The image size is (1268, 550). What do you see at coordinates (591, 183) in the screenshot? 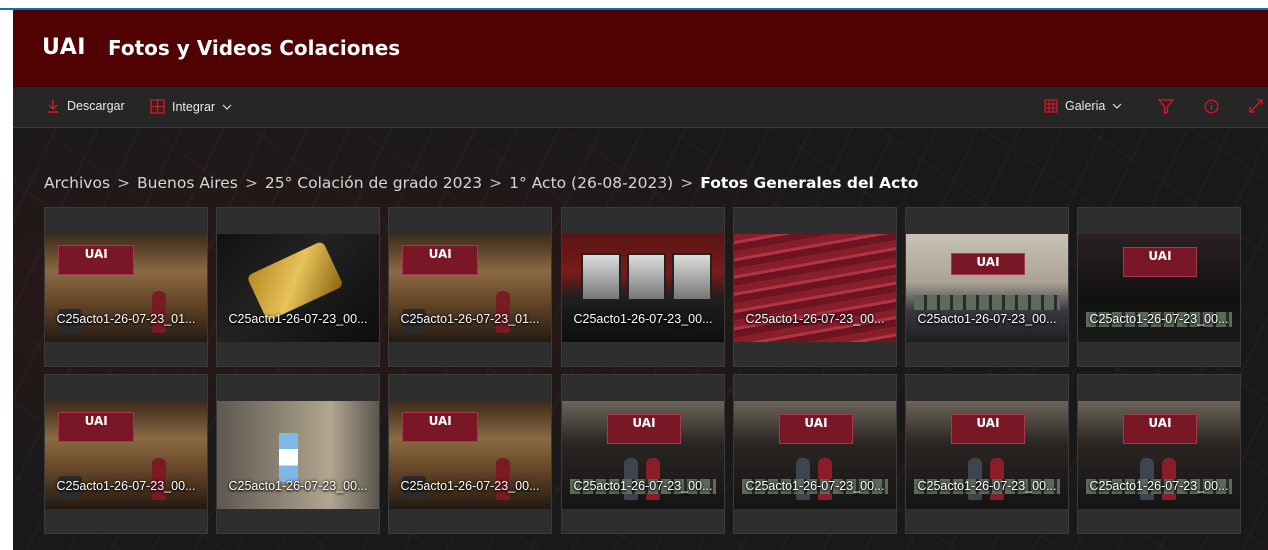
I see `breadcrumb-item-acto: 1° Acto (26-08-2023)` at bounding box center [591, 183].